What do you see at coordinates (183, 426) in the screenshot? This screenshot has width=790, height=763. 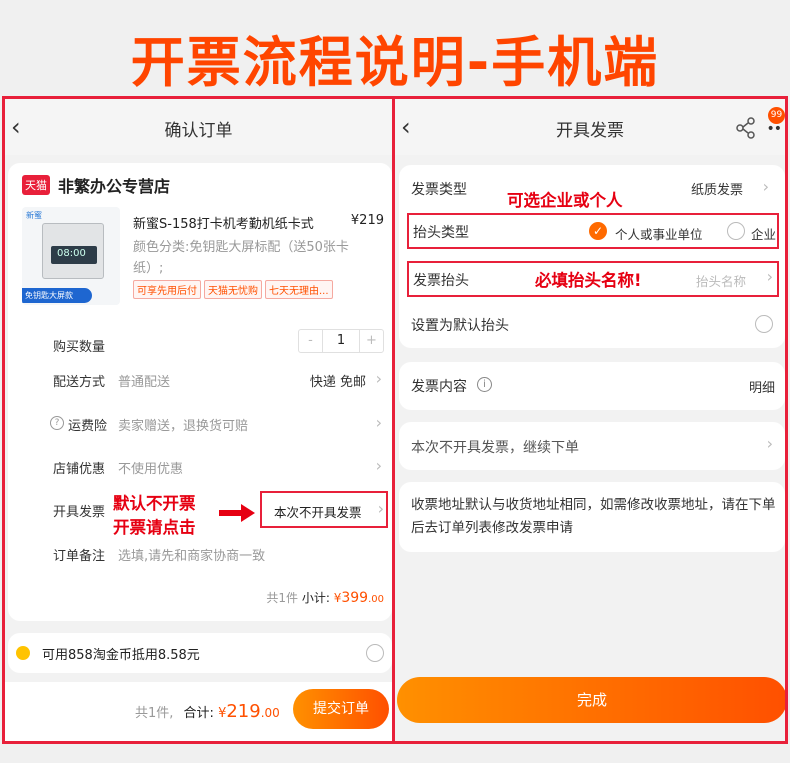 I see `insurance-sub: 卖家赠送，退换货可赔` at bounding box center [183, 426].